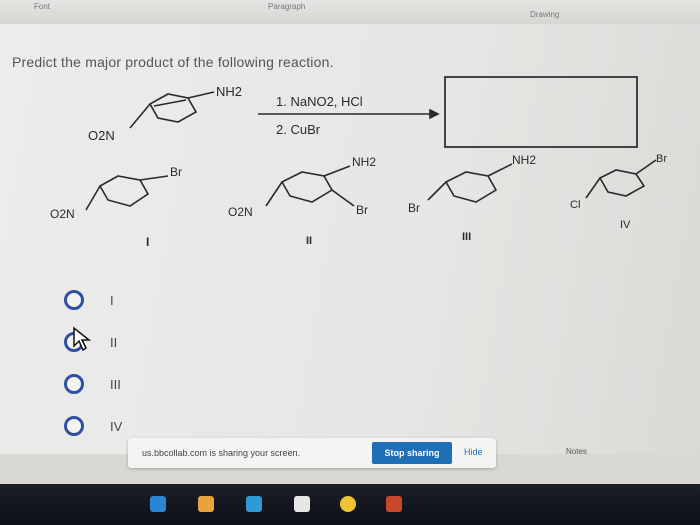 This screenshot has height=525, width=700. Describe the element at coordinates (575, 205) in the screenshot. I see `structure-iv-group-2: Cl` at that location.